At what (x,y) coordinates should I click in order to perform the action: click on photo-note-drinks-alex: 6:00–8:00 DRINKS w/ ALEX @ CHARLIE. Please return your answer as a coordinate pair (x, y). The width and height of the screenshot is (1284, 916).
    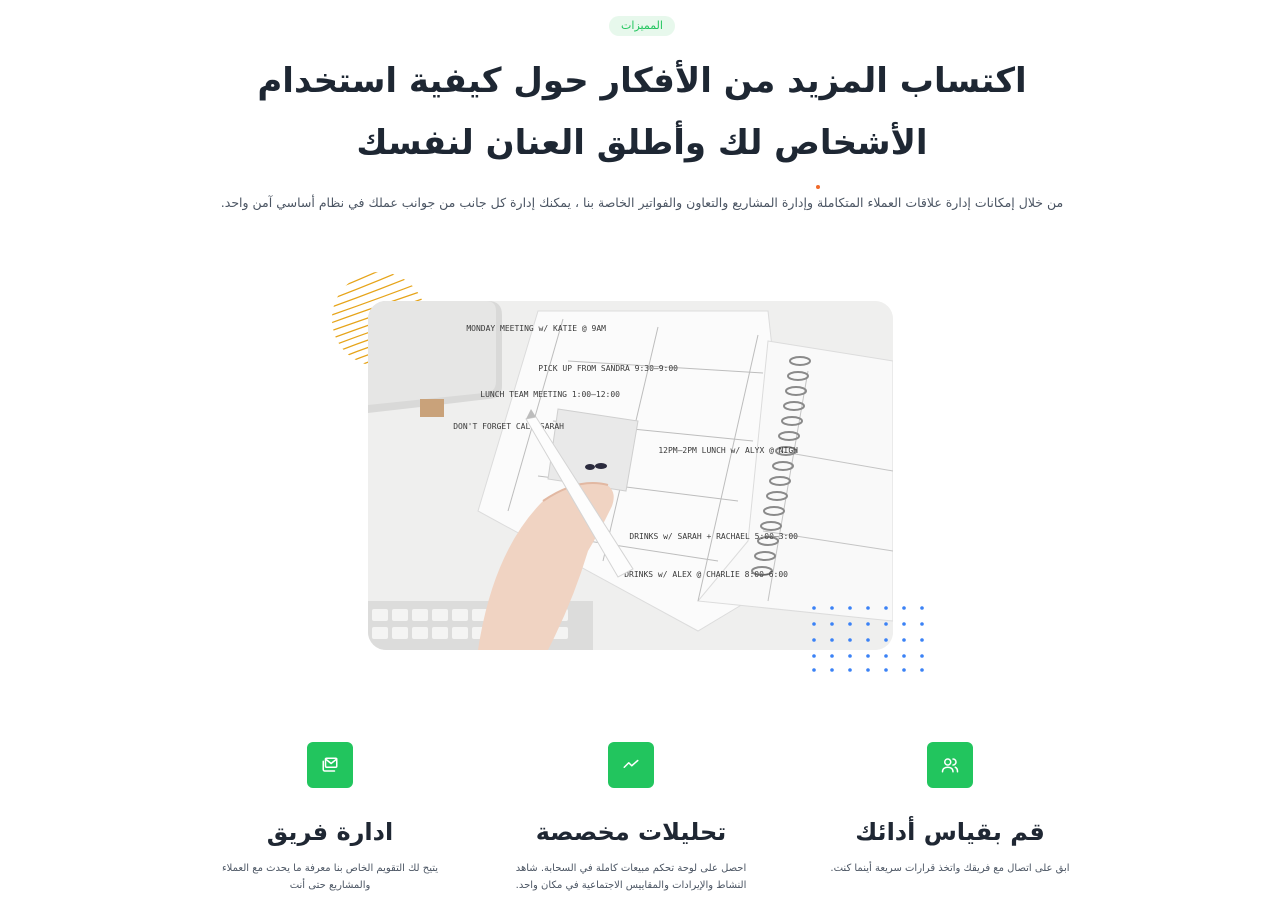
    Looking at the image, I should click on (706, 574).